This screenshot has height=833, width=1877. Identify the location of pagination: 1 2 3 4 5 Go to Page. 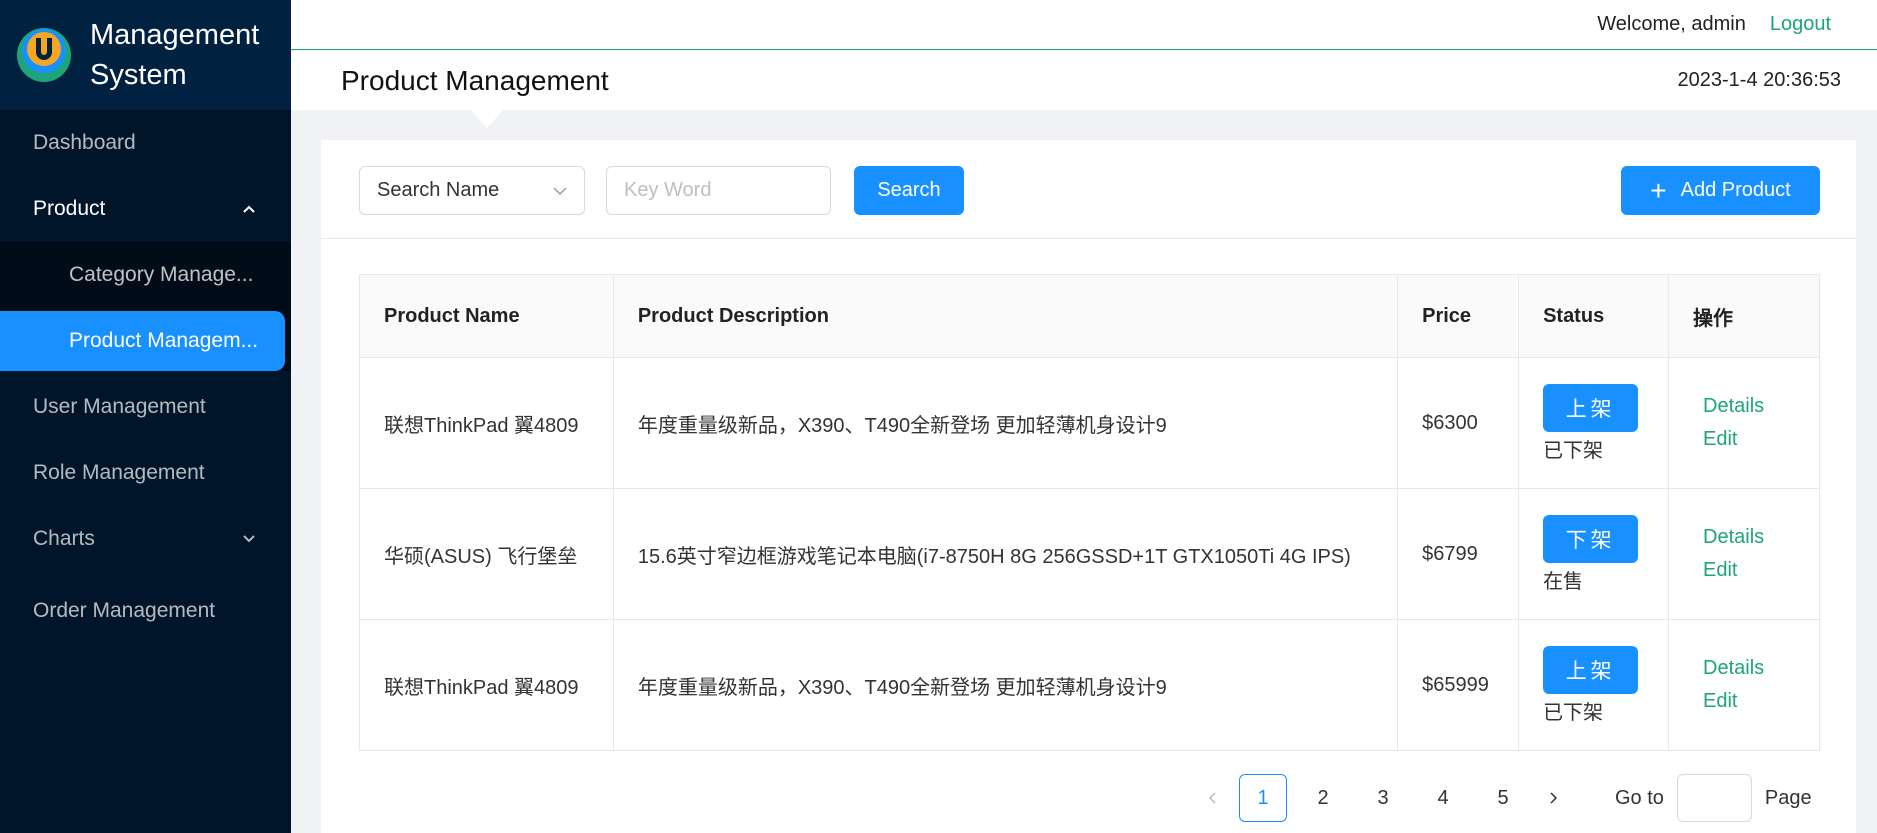
(1502, 798).